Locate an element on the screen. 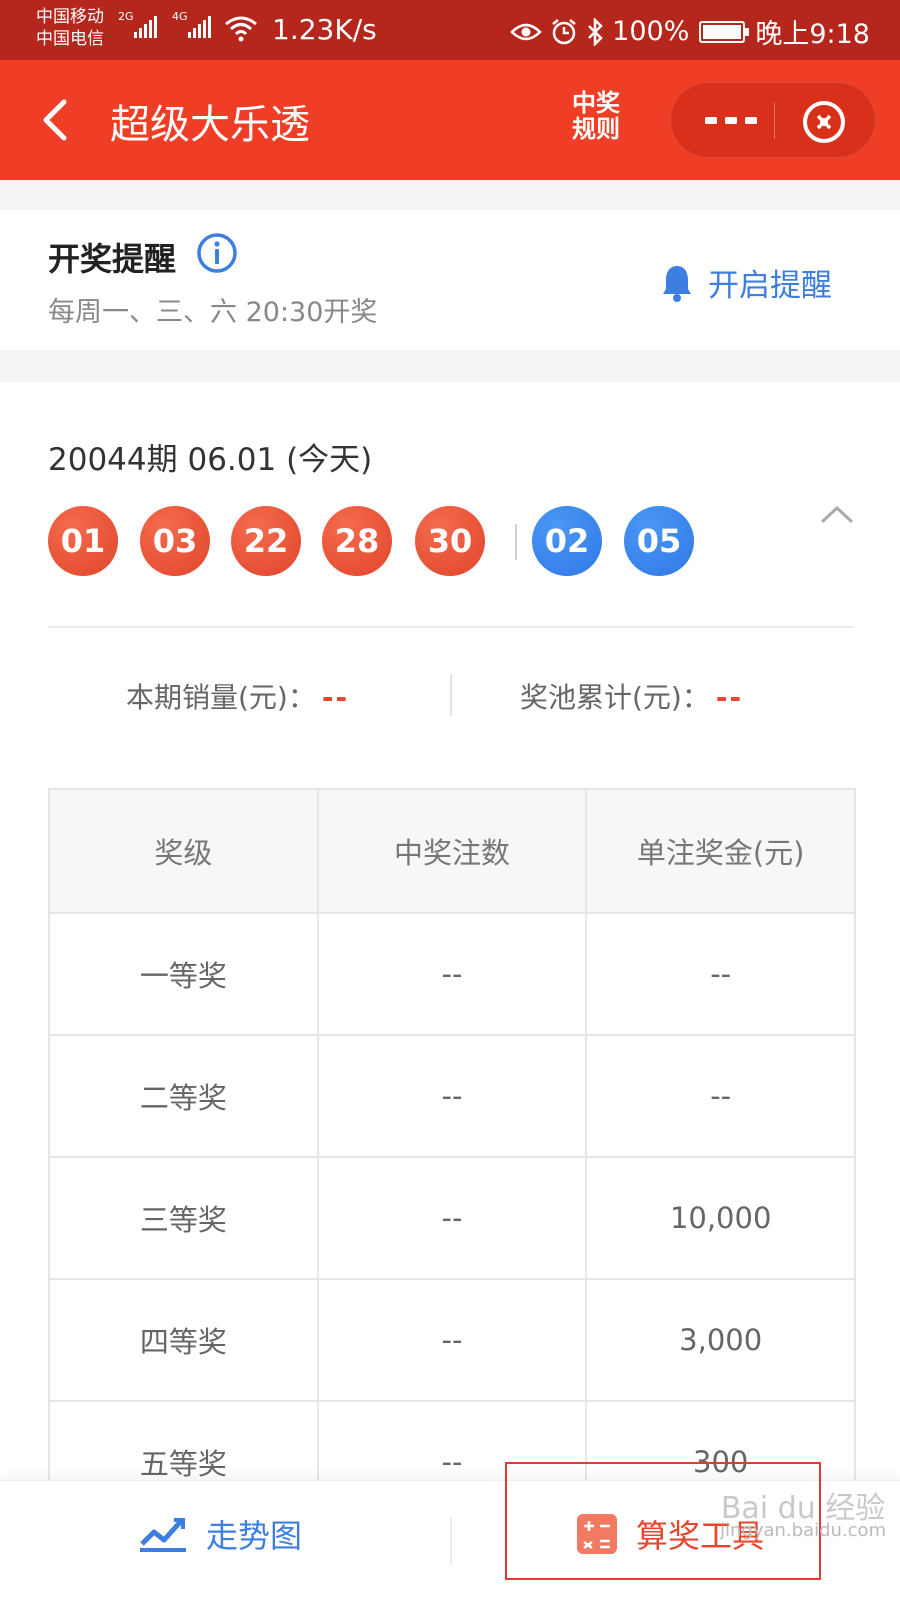 Image resolution: width=900 pixels, height=1600 pixels. column-header: 单注奖金(元) is located at coordinates (720, 851).